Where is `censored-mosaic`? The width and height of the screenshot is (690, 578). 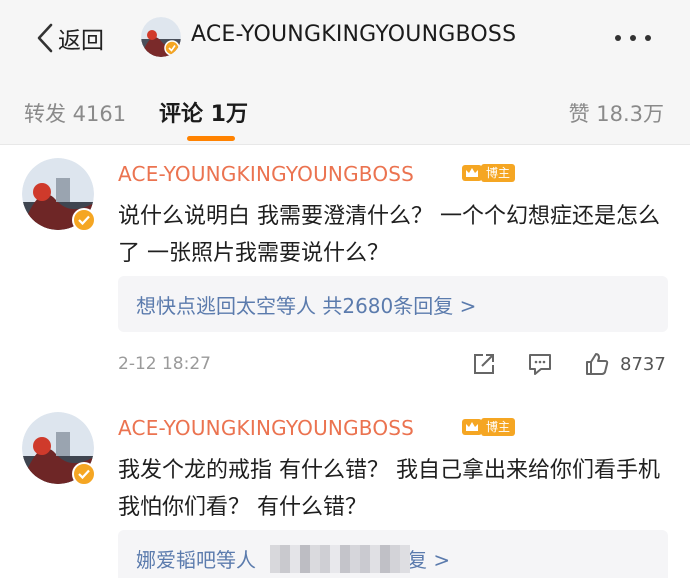 censored-mosaic is located at coordinates (340, 559).